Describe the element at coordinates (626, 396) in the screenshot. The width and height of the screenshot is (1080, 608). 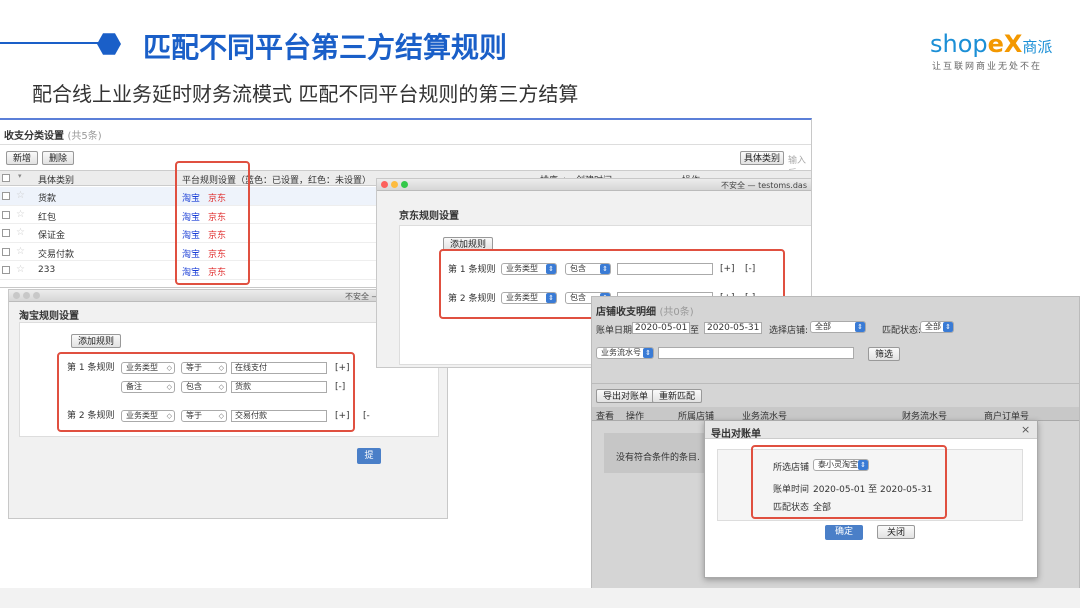
I see `export-statement-button: 导出对账单` at that location.